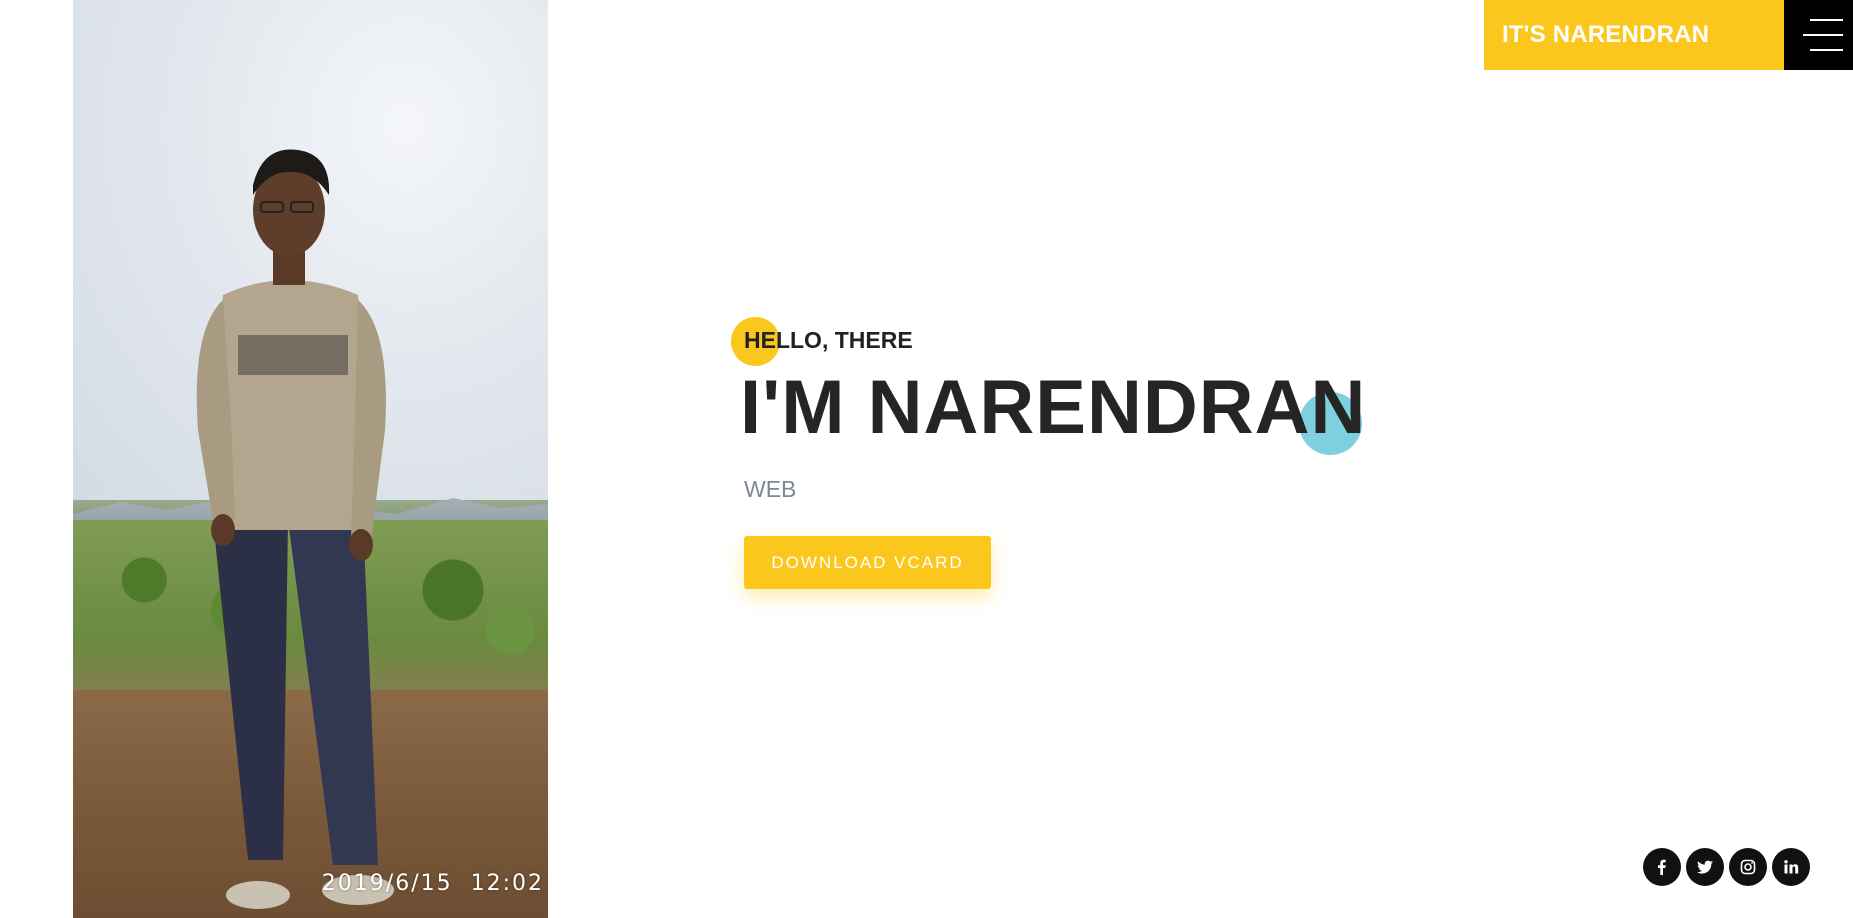  What do you see at coordinates (1662, 867) in the screenshot?
I see `facebook-icon` at bounding box center [1662, 867].